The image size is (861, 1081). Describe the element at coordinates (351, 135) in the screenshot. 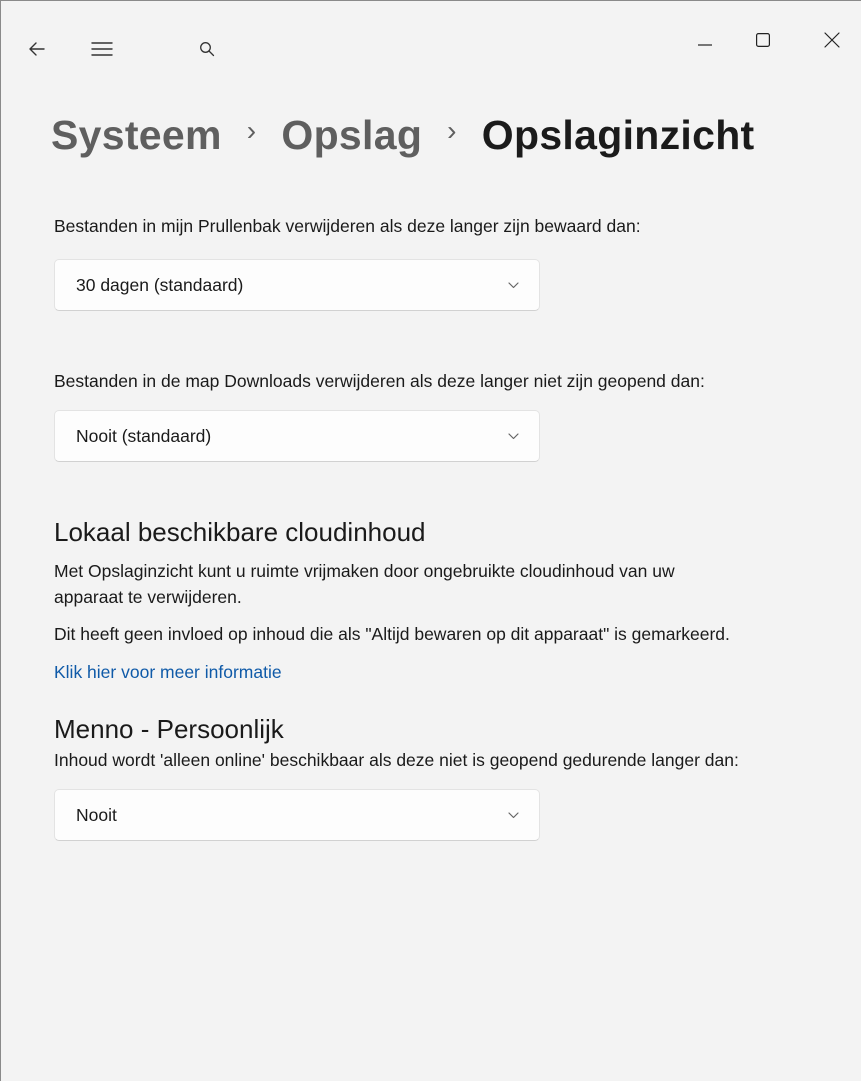

I see `breadcrumb-item-opslag: Opslag` at that location.